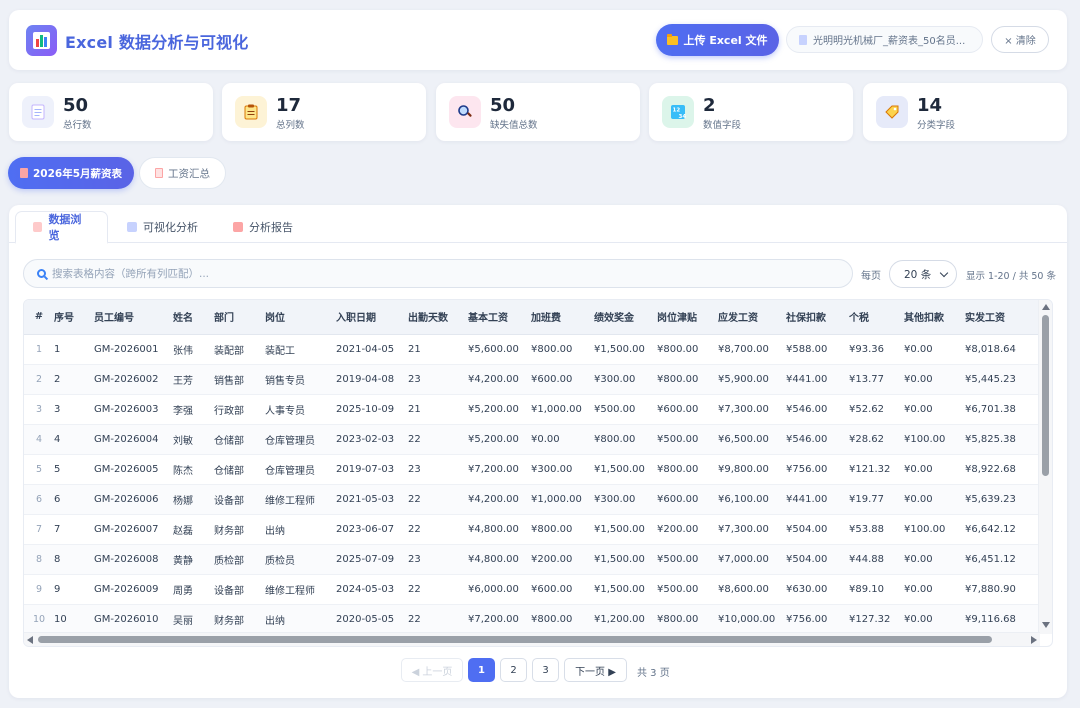  I want to click on stat-card-categorical: 14 分类字段, so click(965, 112).